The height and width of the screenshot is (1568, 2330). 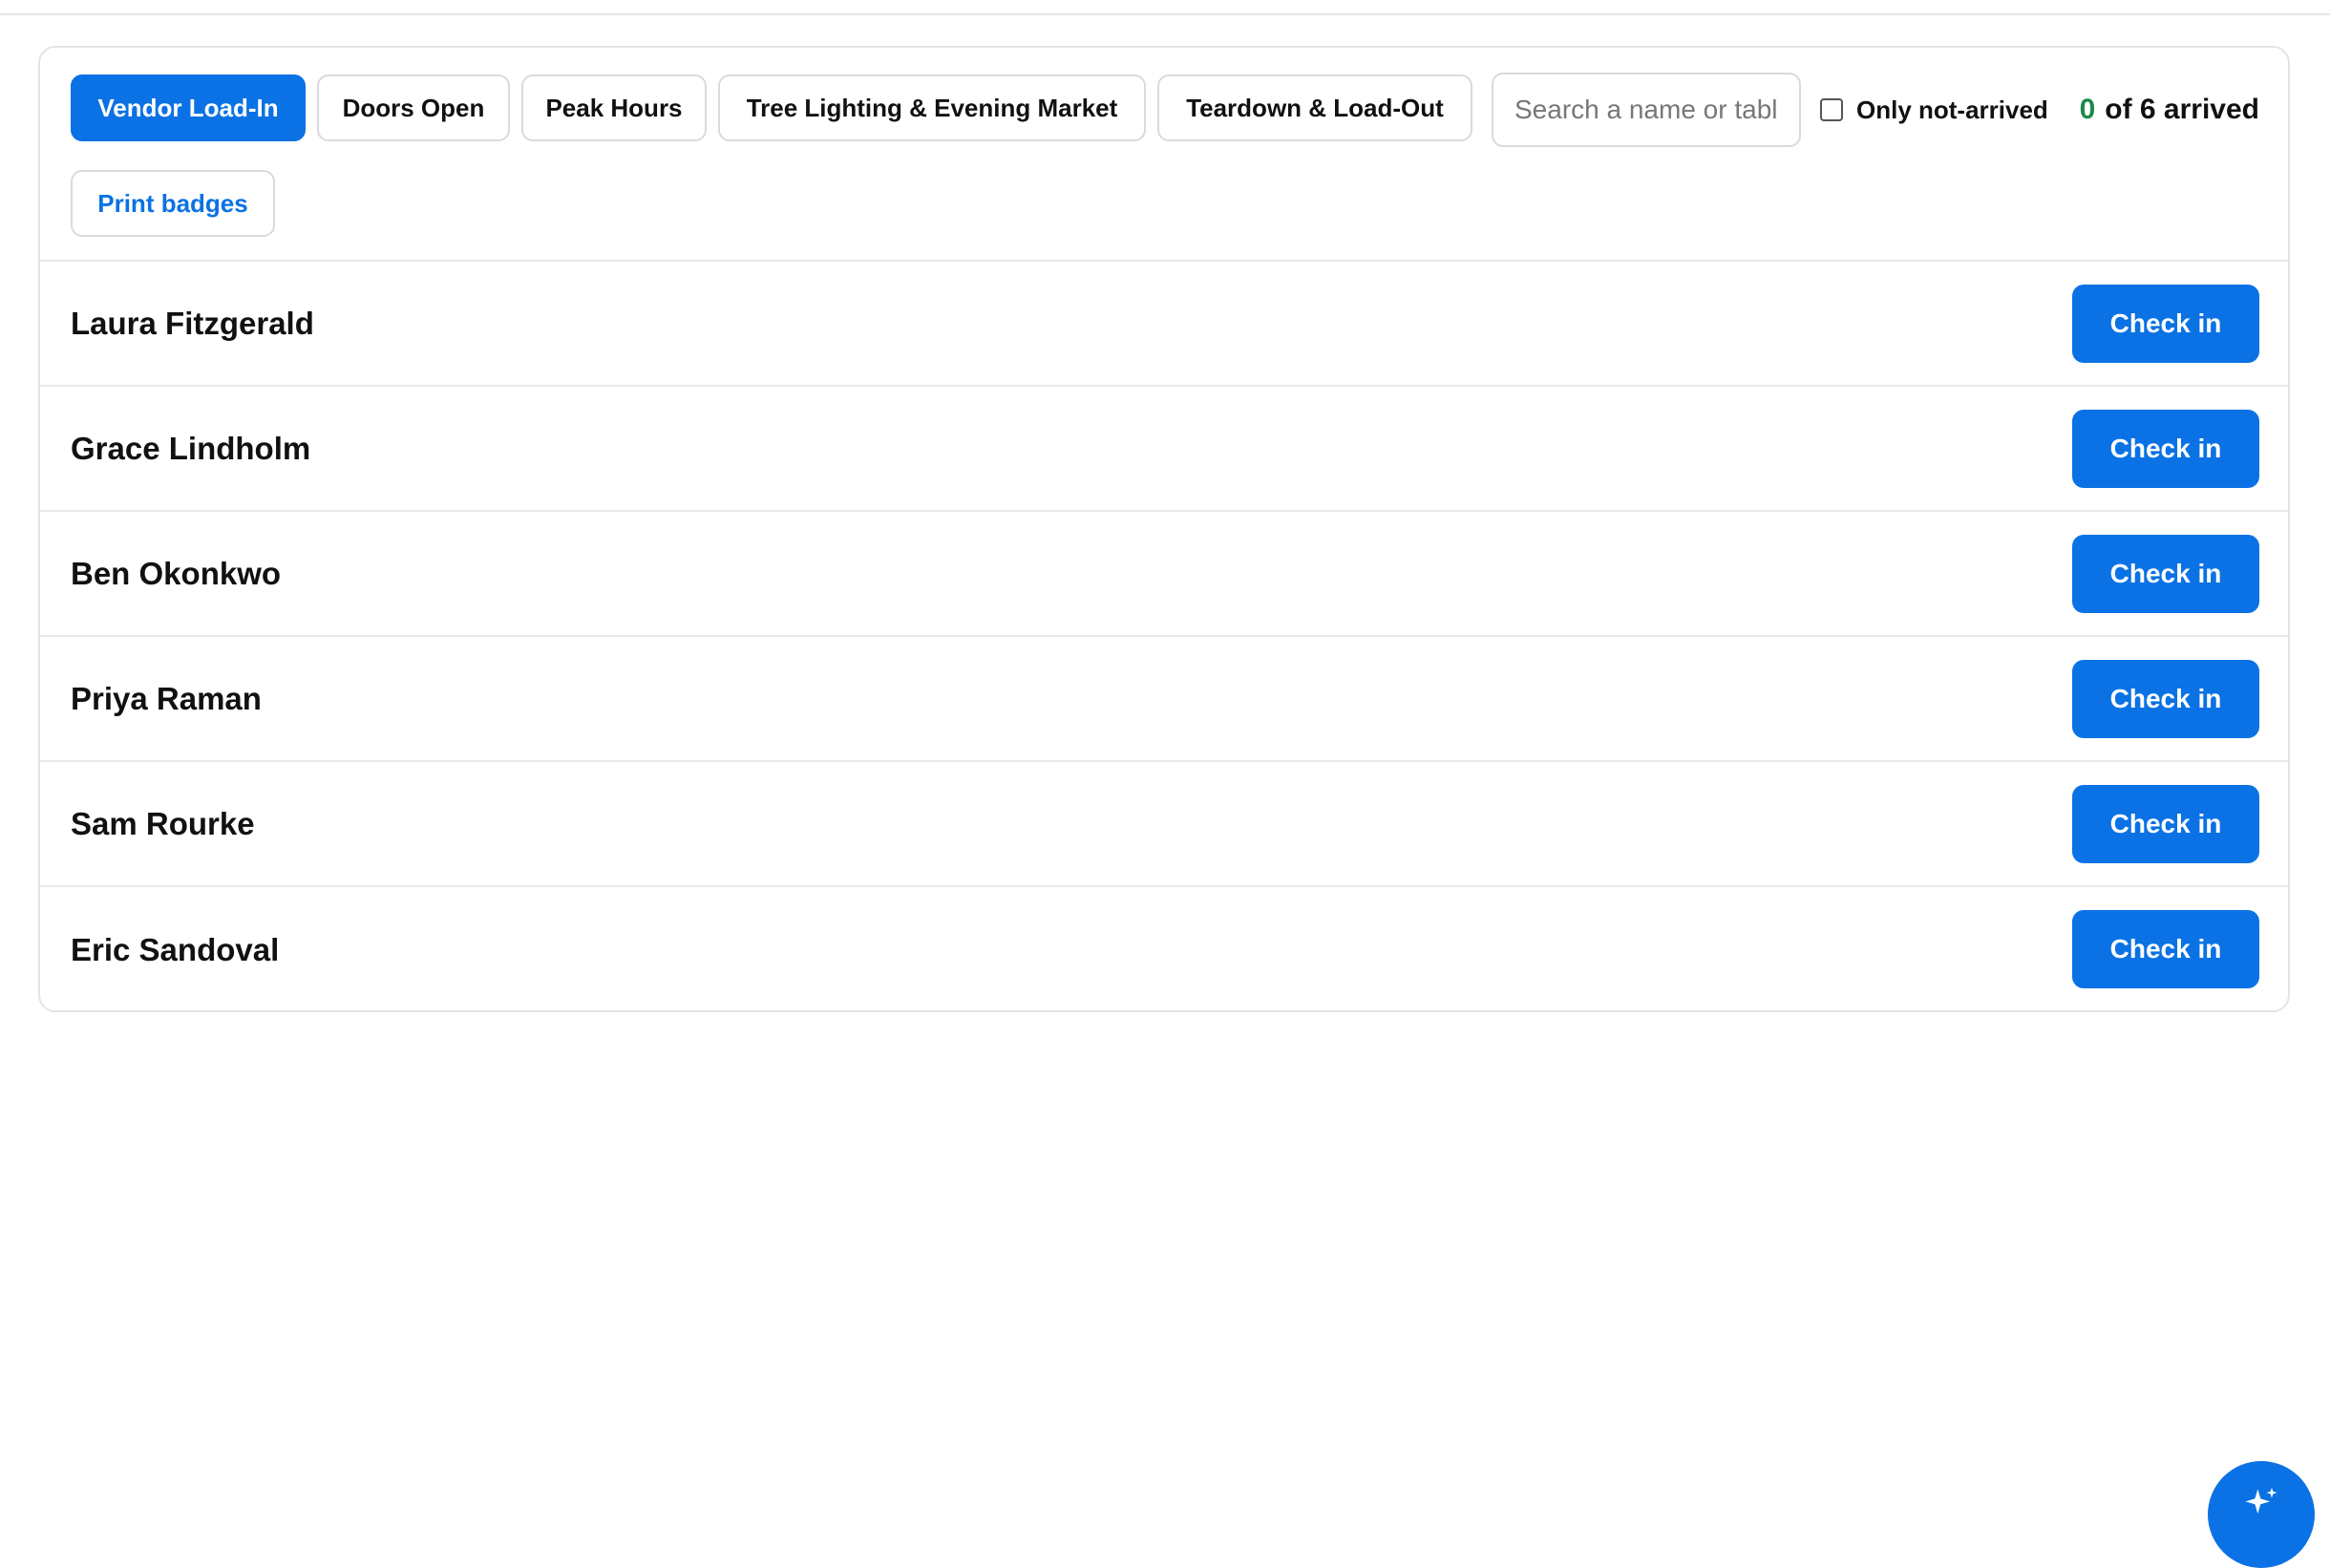 I want to click on tab-peak-hours: Peak Hours, so click(x=614, y=107).